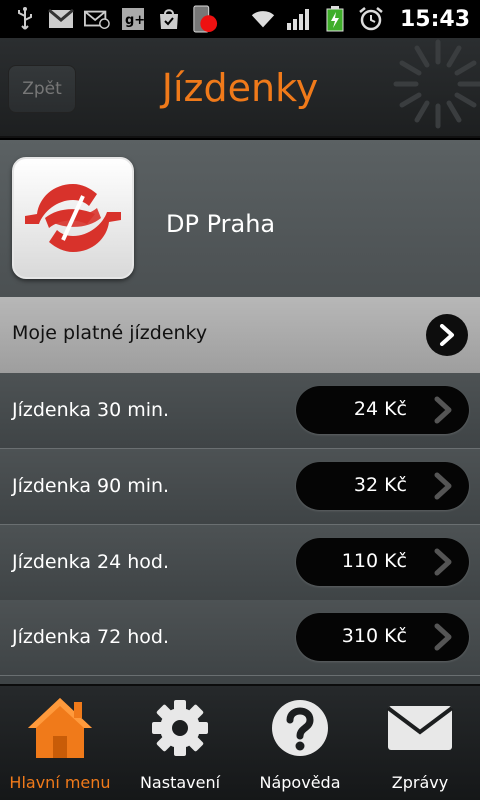  I want to click on buy-ticket-button: 24 Kč, so click(382, 410).